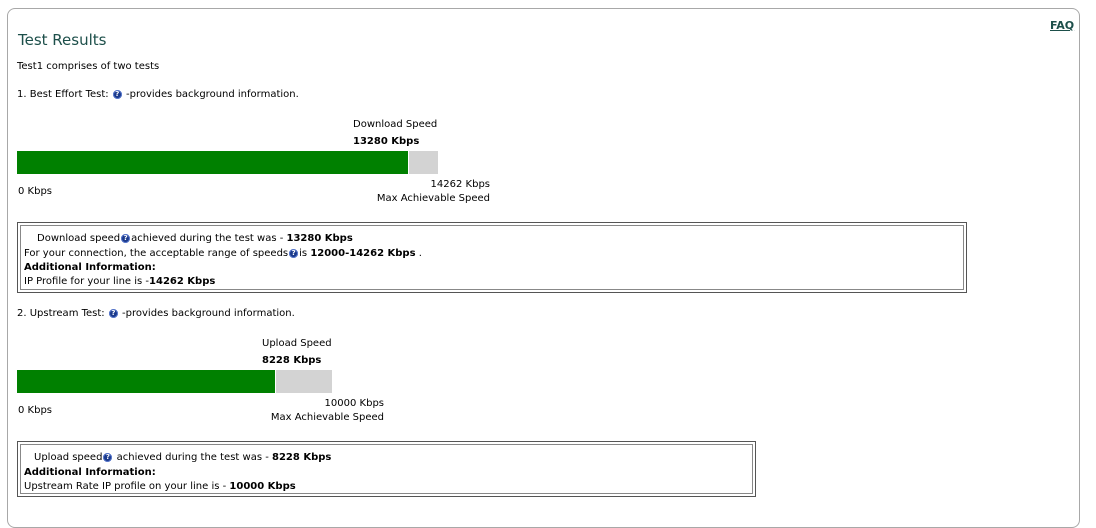 The image size is (1096, 528). I want to click on download-info-line4: IP Profile for your line is -14262 Kbps, so click(119, 282).